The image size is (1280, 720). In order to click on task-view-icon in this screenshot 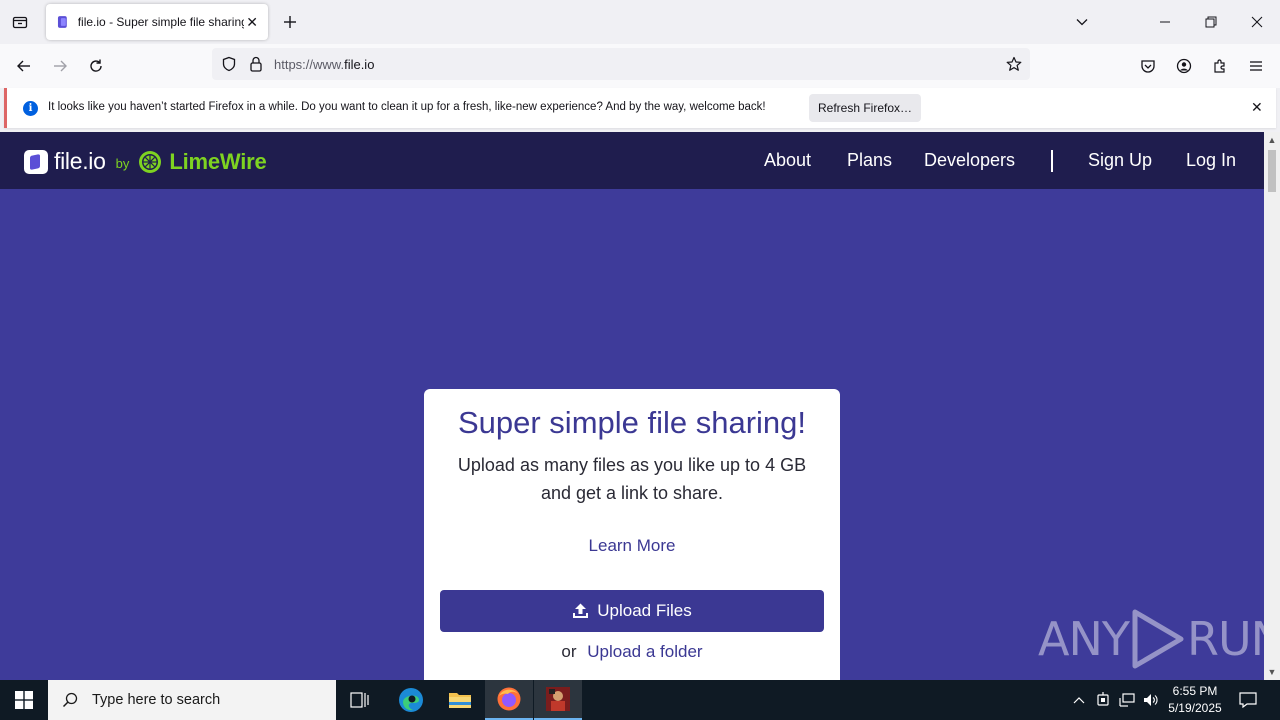, I will do `click(360, 700)`.